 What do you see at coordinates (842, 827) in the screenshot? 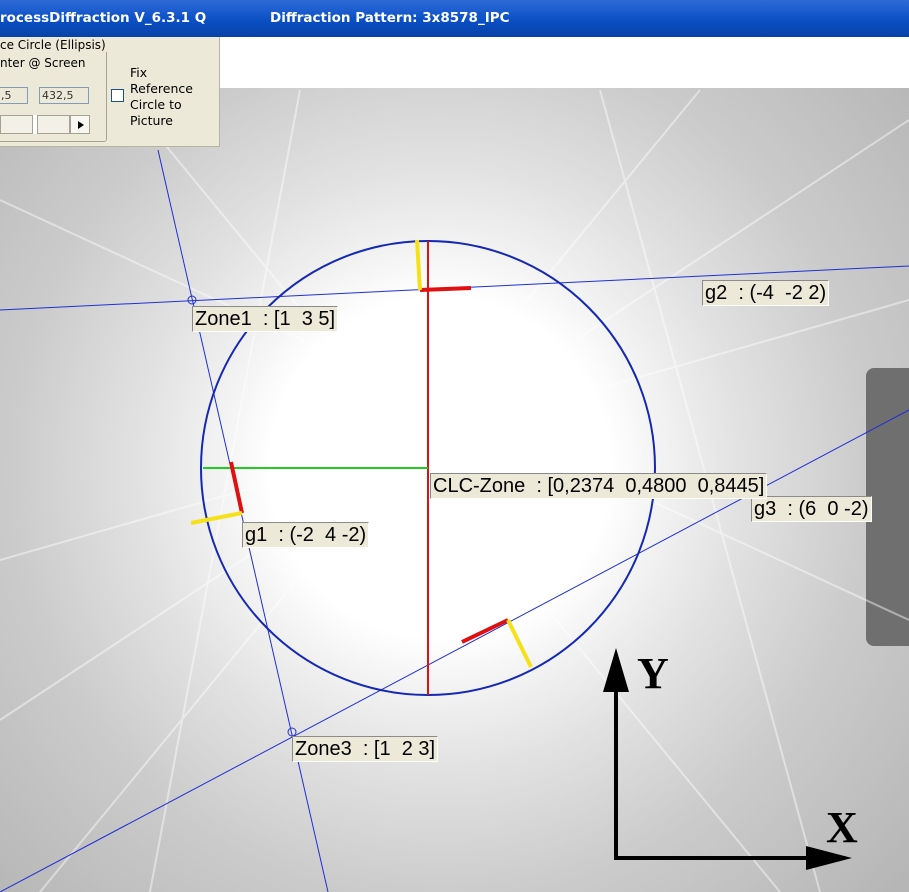
I see `x-axis-label: X` at bounding box center [842, 827].